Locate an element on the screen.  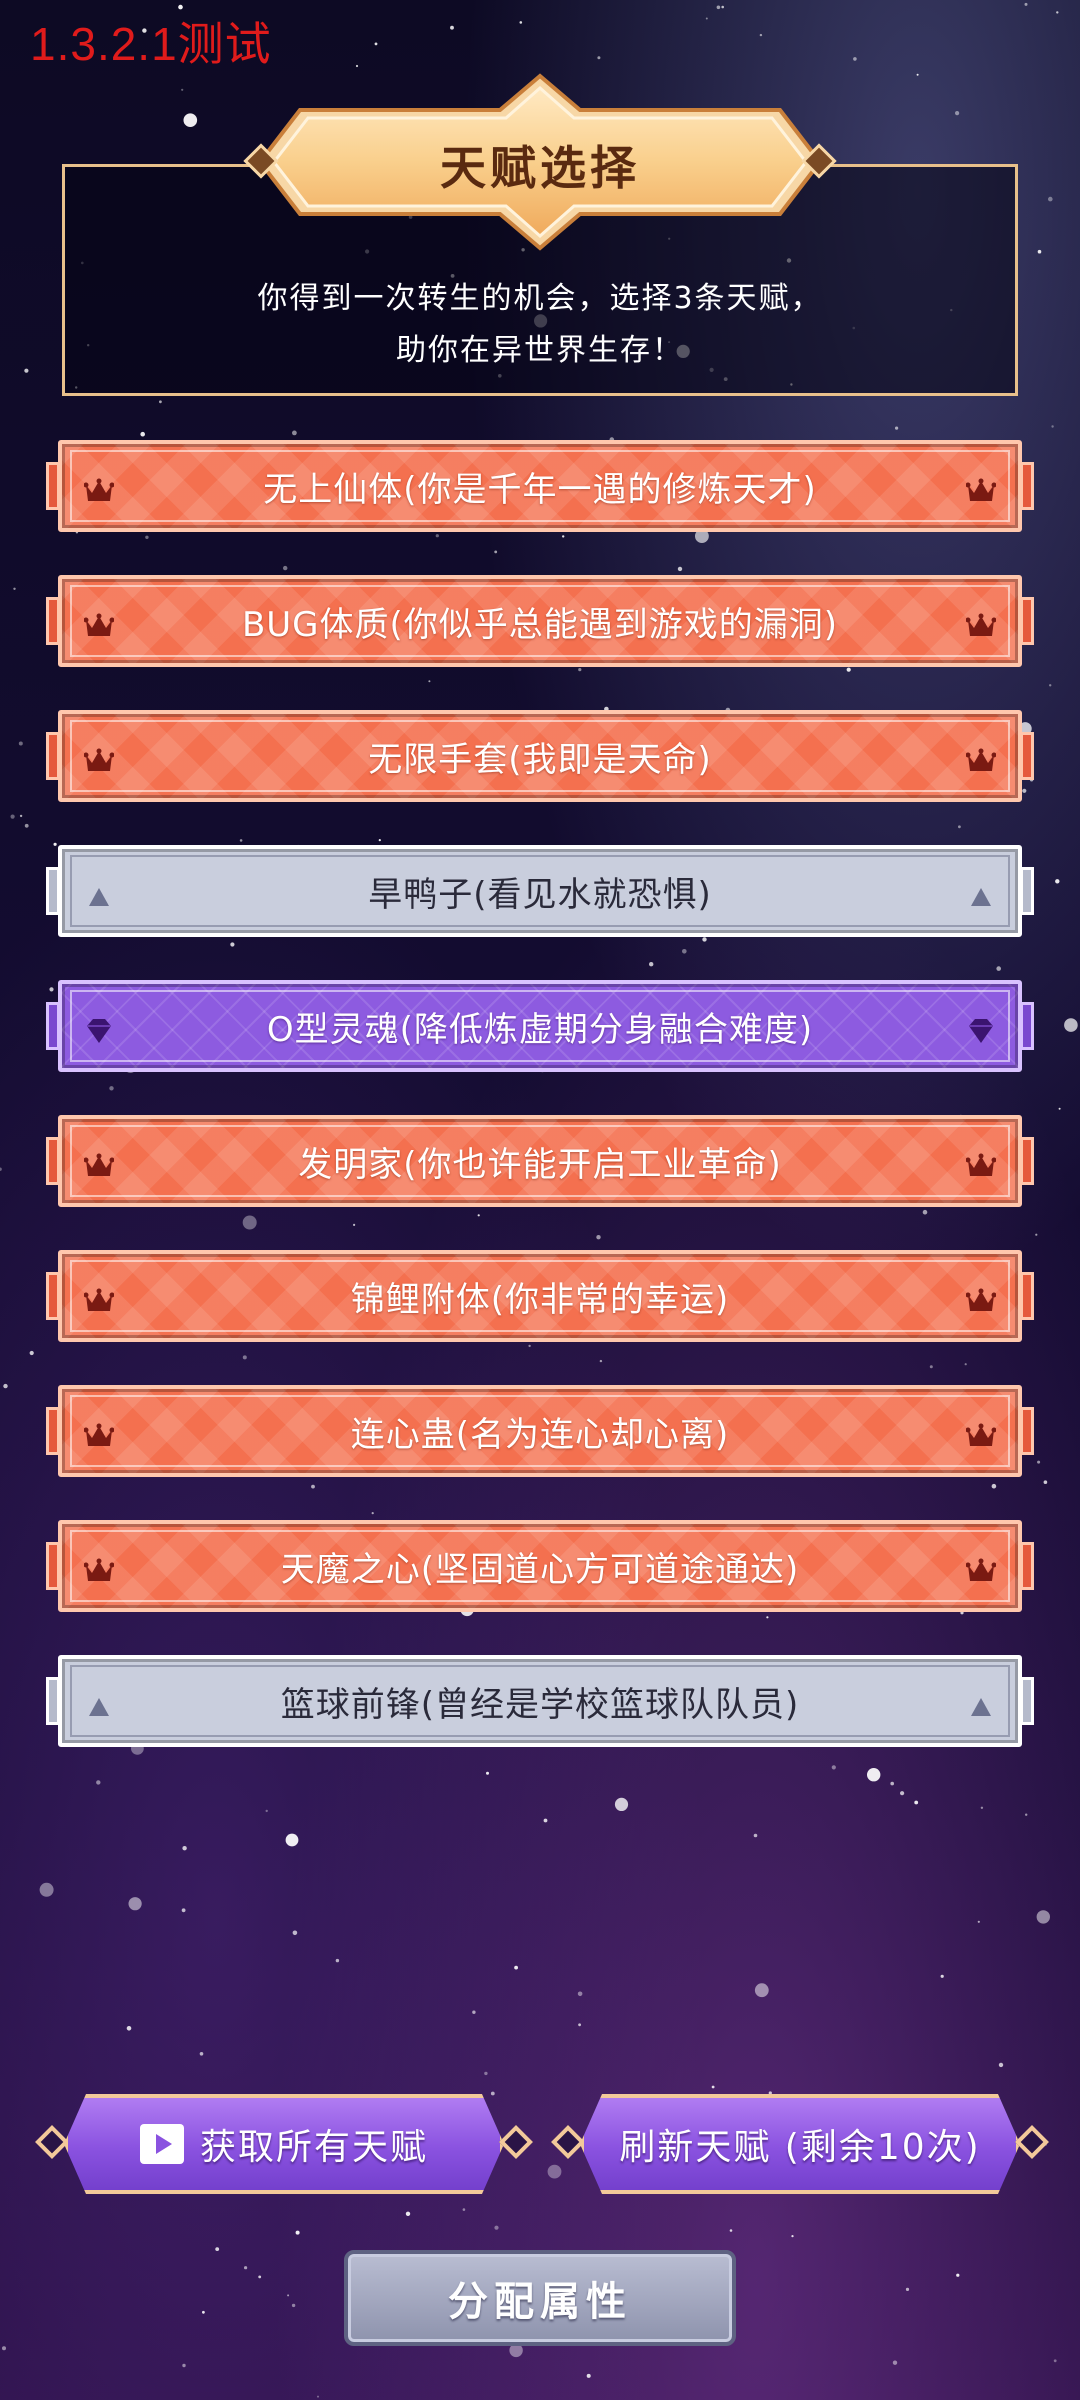
video-play-icon is located at coordinates (161, 2144).